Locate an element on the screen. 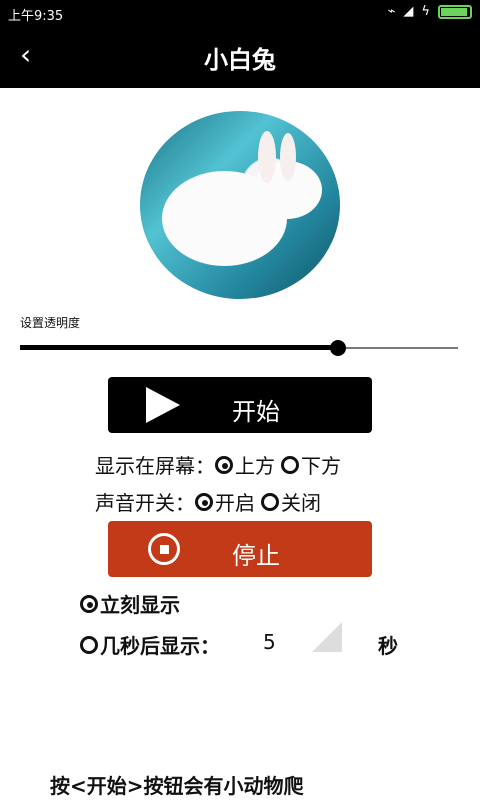 The width and height of the screenshot is (480, 800). status-bar: 上午9:35 ⌁ ◢ ϟ is located at coordinates (240, 13).